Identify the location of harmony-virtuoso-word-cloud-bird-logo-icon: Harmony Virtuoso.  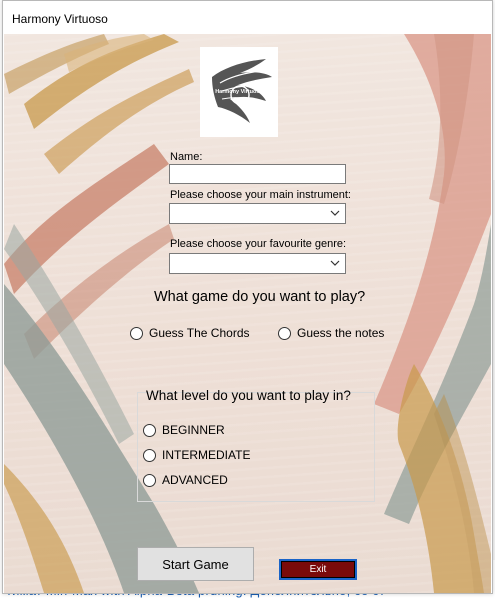
(242, 91).